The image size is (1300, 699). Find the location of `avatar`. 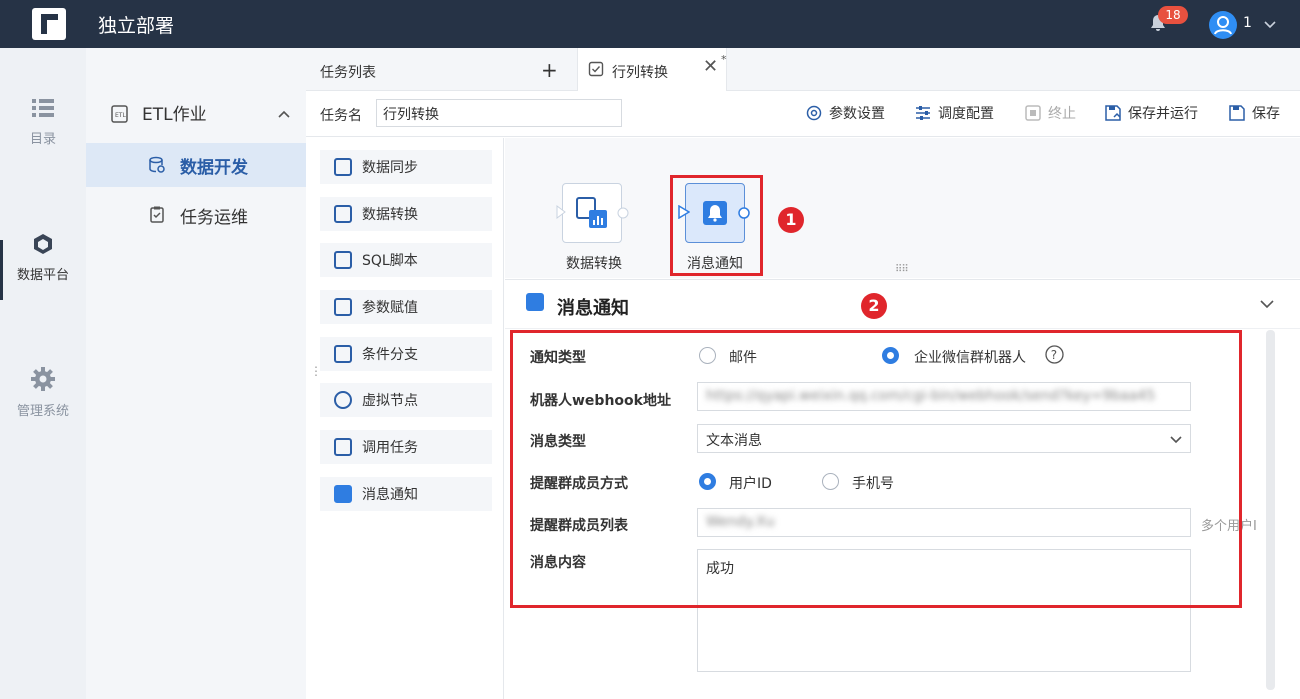

avatar is located at coordinates (1223, 25).